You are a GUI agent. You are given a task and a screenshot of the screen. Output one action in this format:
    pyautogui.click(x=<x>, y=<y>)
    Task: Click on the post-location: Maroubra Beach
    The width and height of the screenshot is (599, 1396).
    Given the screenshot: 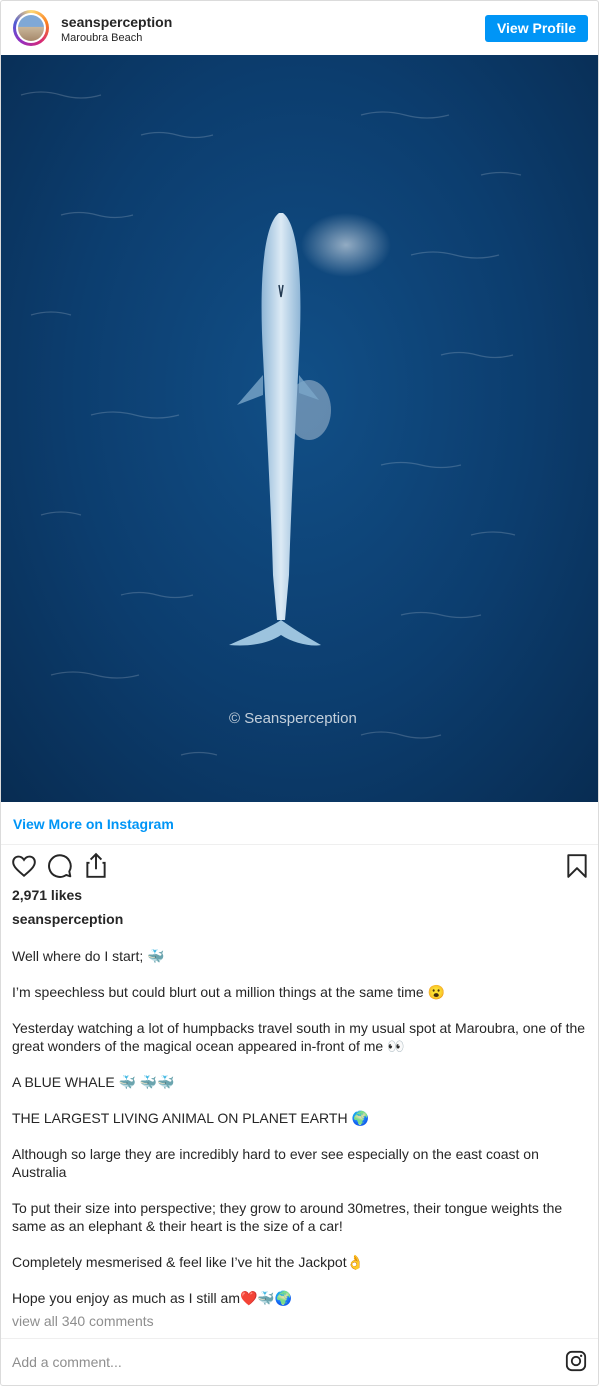 What is the action you would take?
    pyautogui.click(x=101, y=38)
    